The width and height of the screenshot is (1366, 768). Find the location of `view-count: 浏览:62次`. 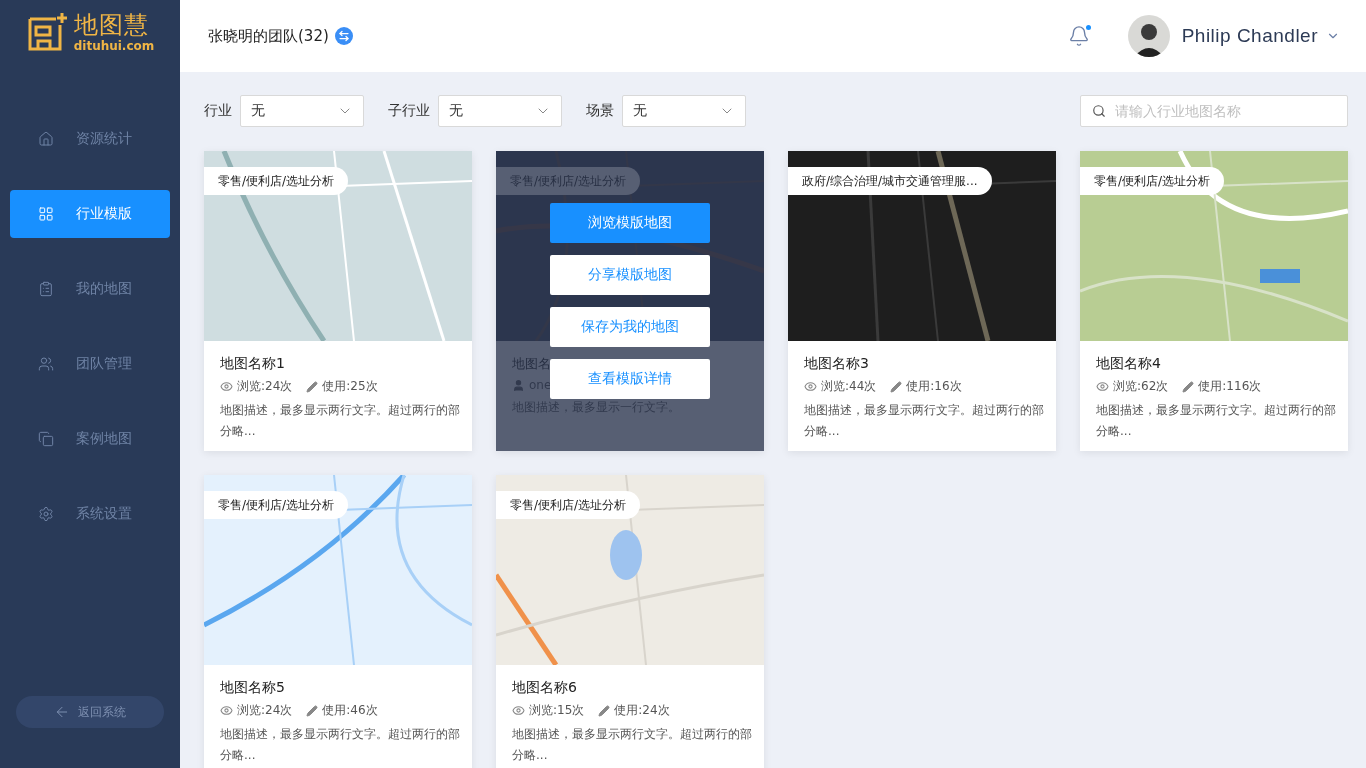

view-count: 浏览:62次 is located at coordinates (1132, 386).